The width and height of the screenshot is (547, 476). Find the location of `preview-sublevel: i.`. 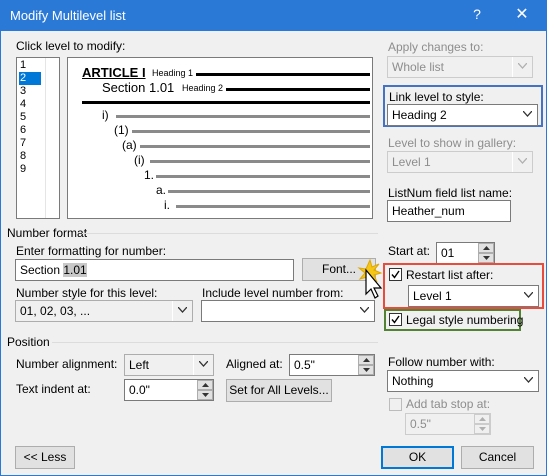

preview-sublevel: i. is located at coordinates (167, 205).